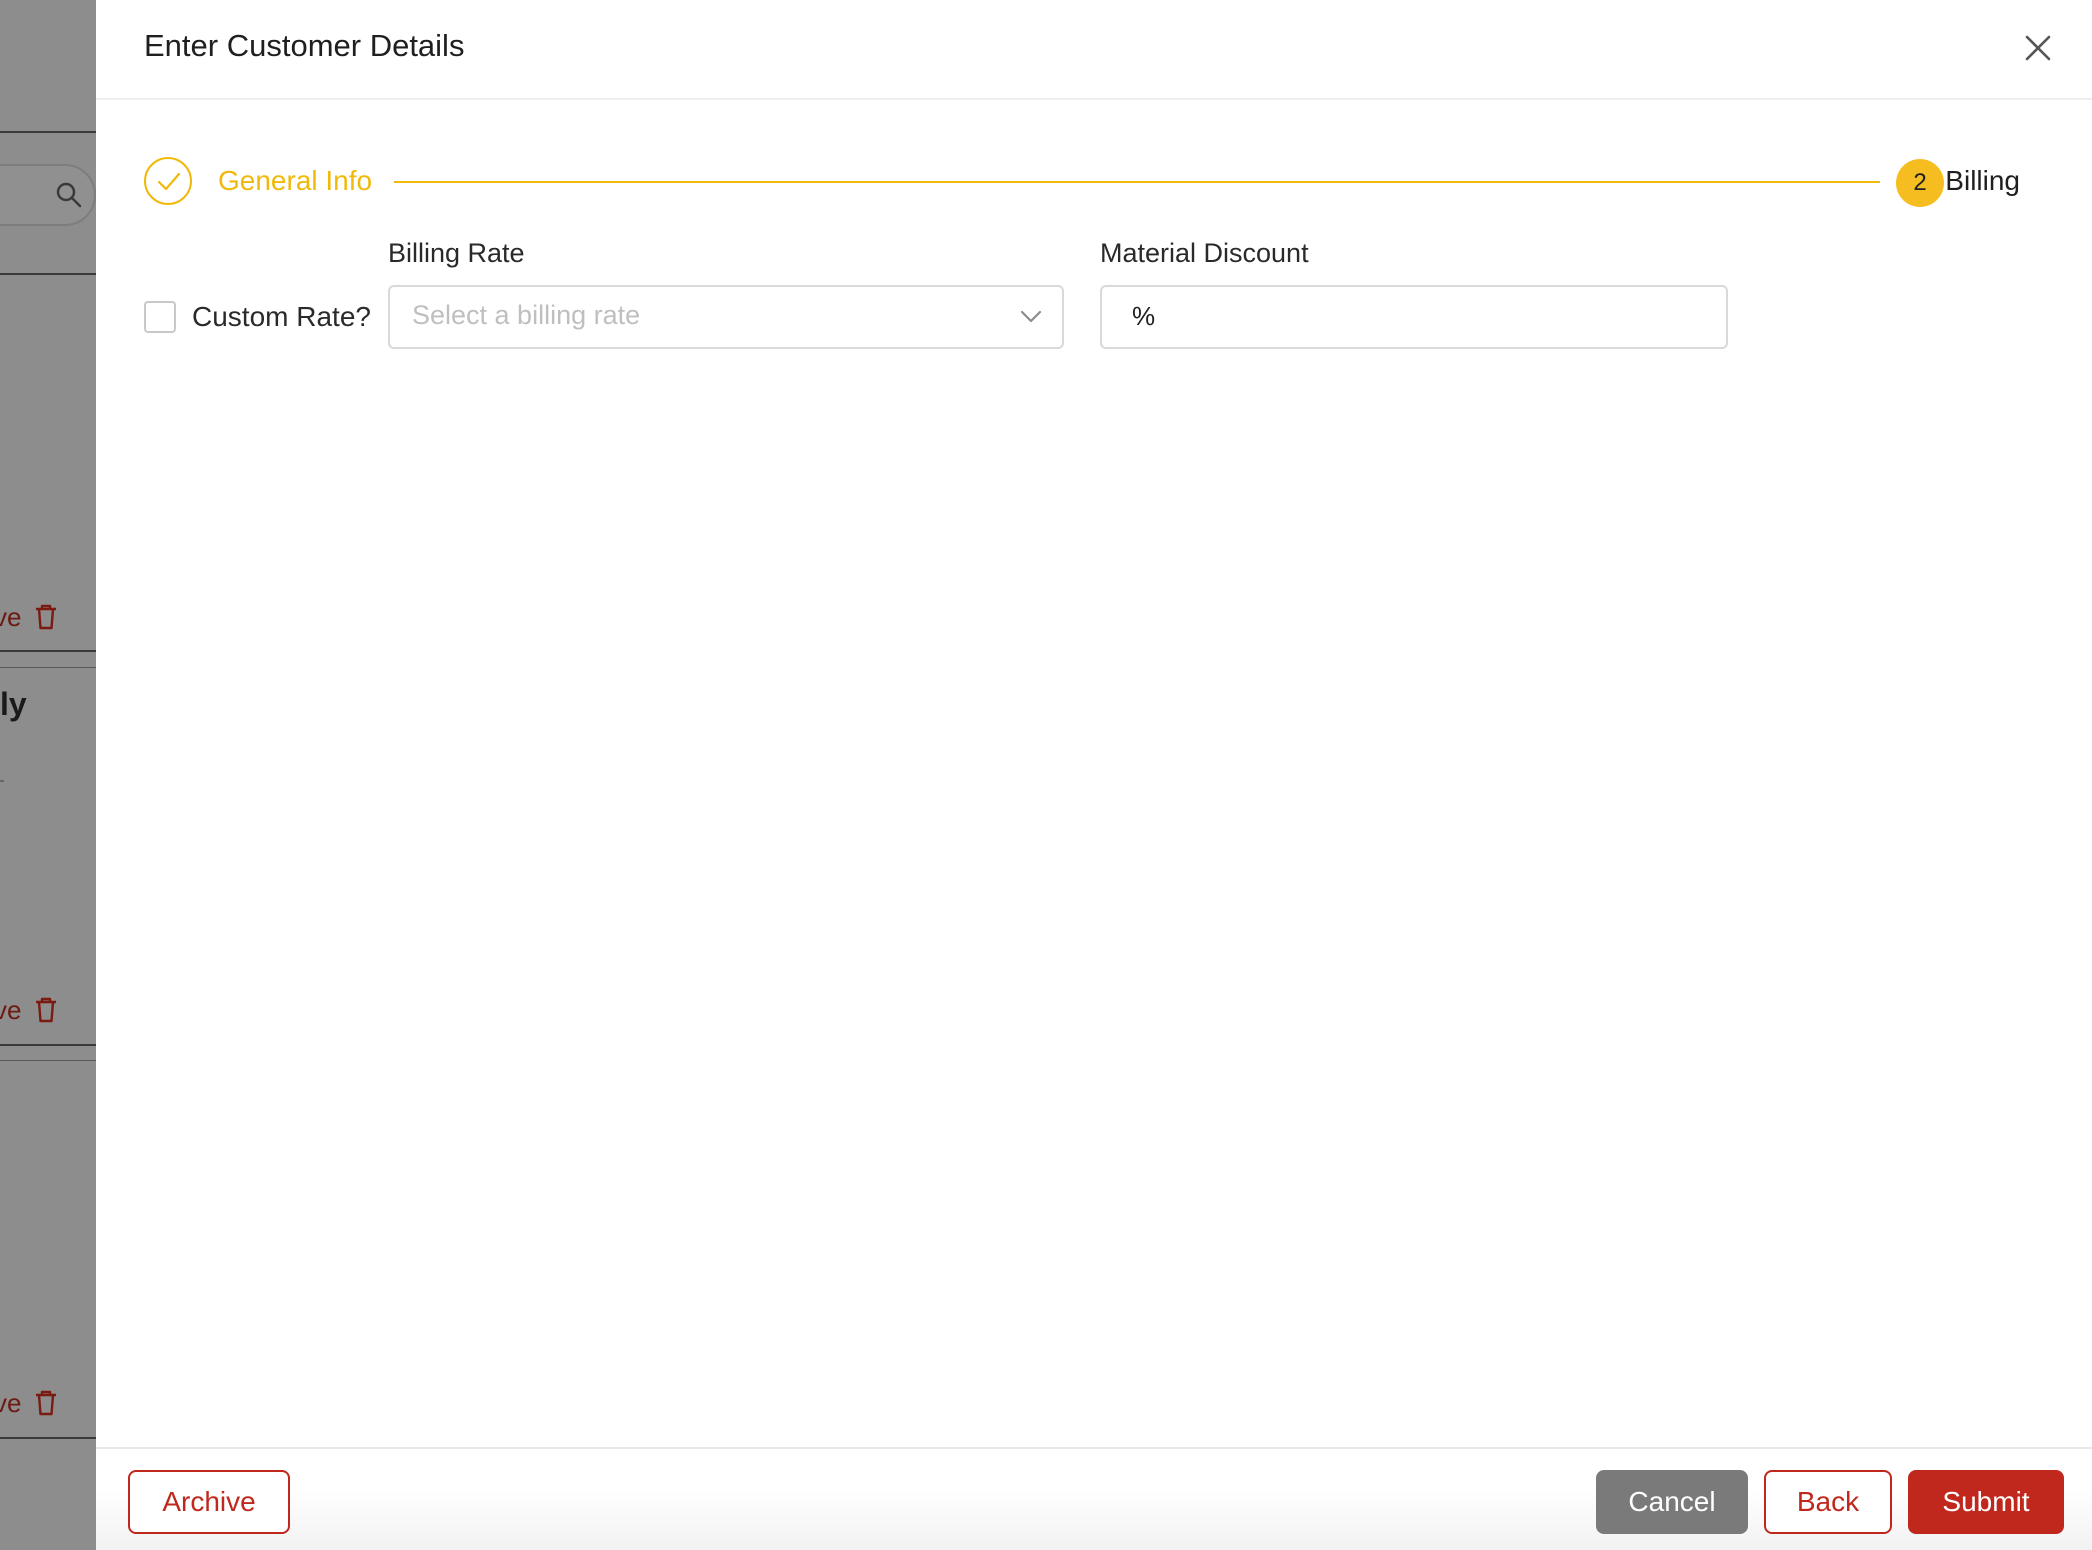 Image resolution: width=2092 pixels, height=1550 pixels. Describe the element at coordinates (1137, 182) in the screenshot. I see `step-connector-line` at that location.